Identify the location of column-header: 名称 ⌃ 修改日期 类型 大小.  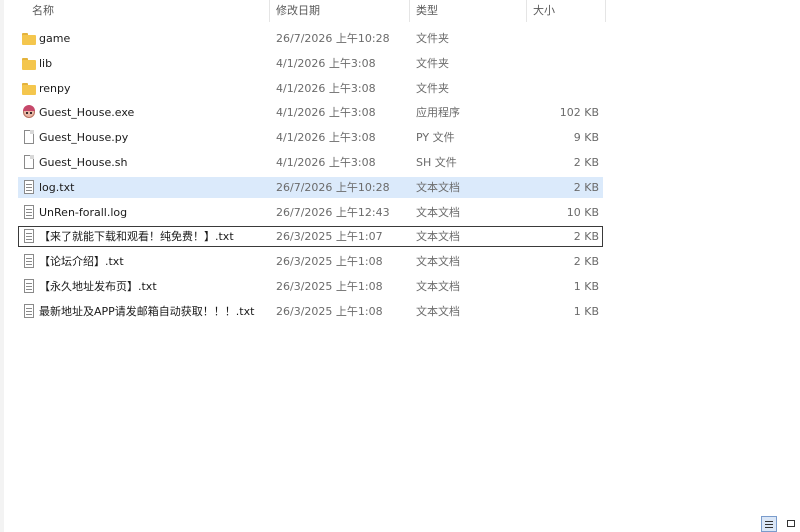
(303, 11).